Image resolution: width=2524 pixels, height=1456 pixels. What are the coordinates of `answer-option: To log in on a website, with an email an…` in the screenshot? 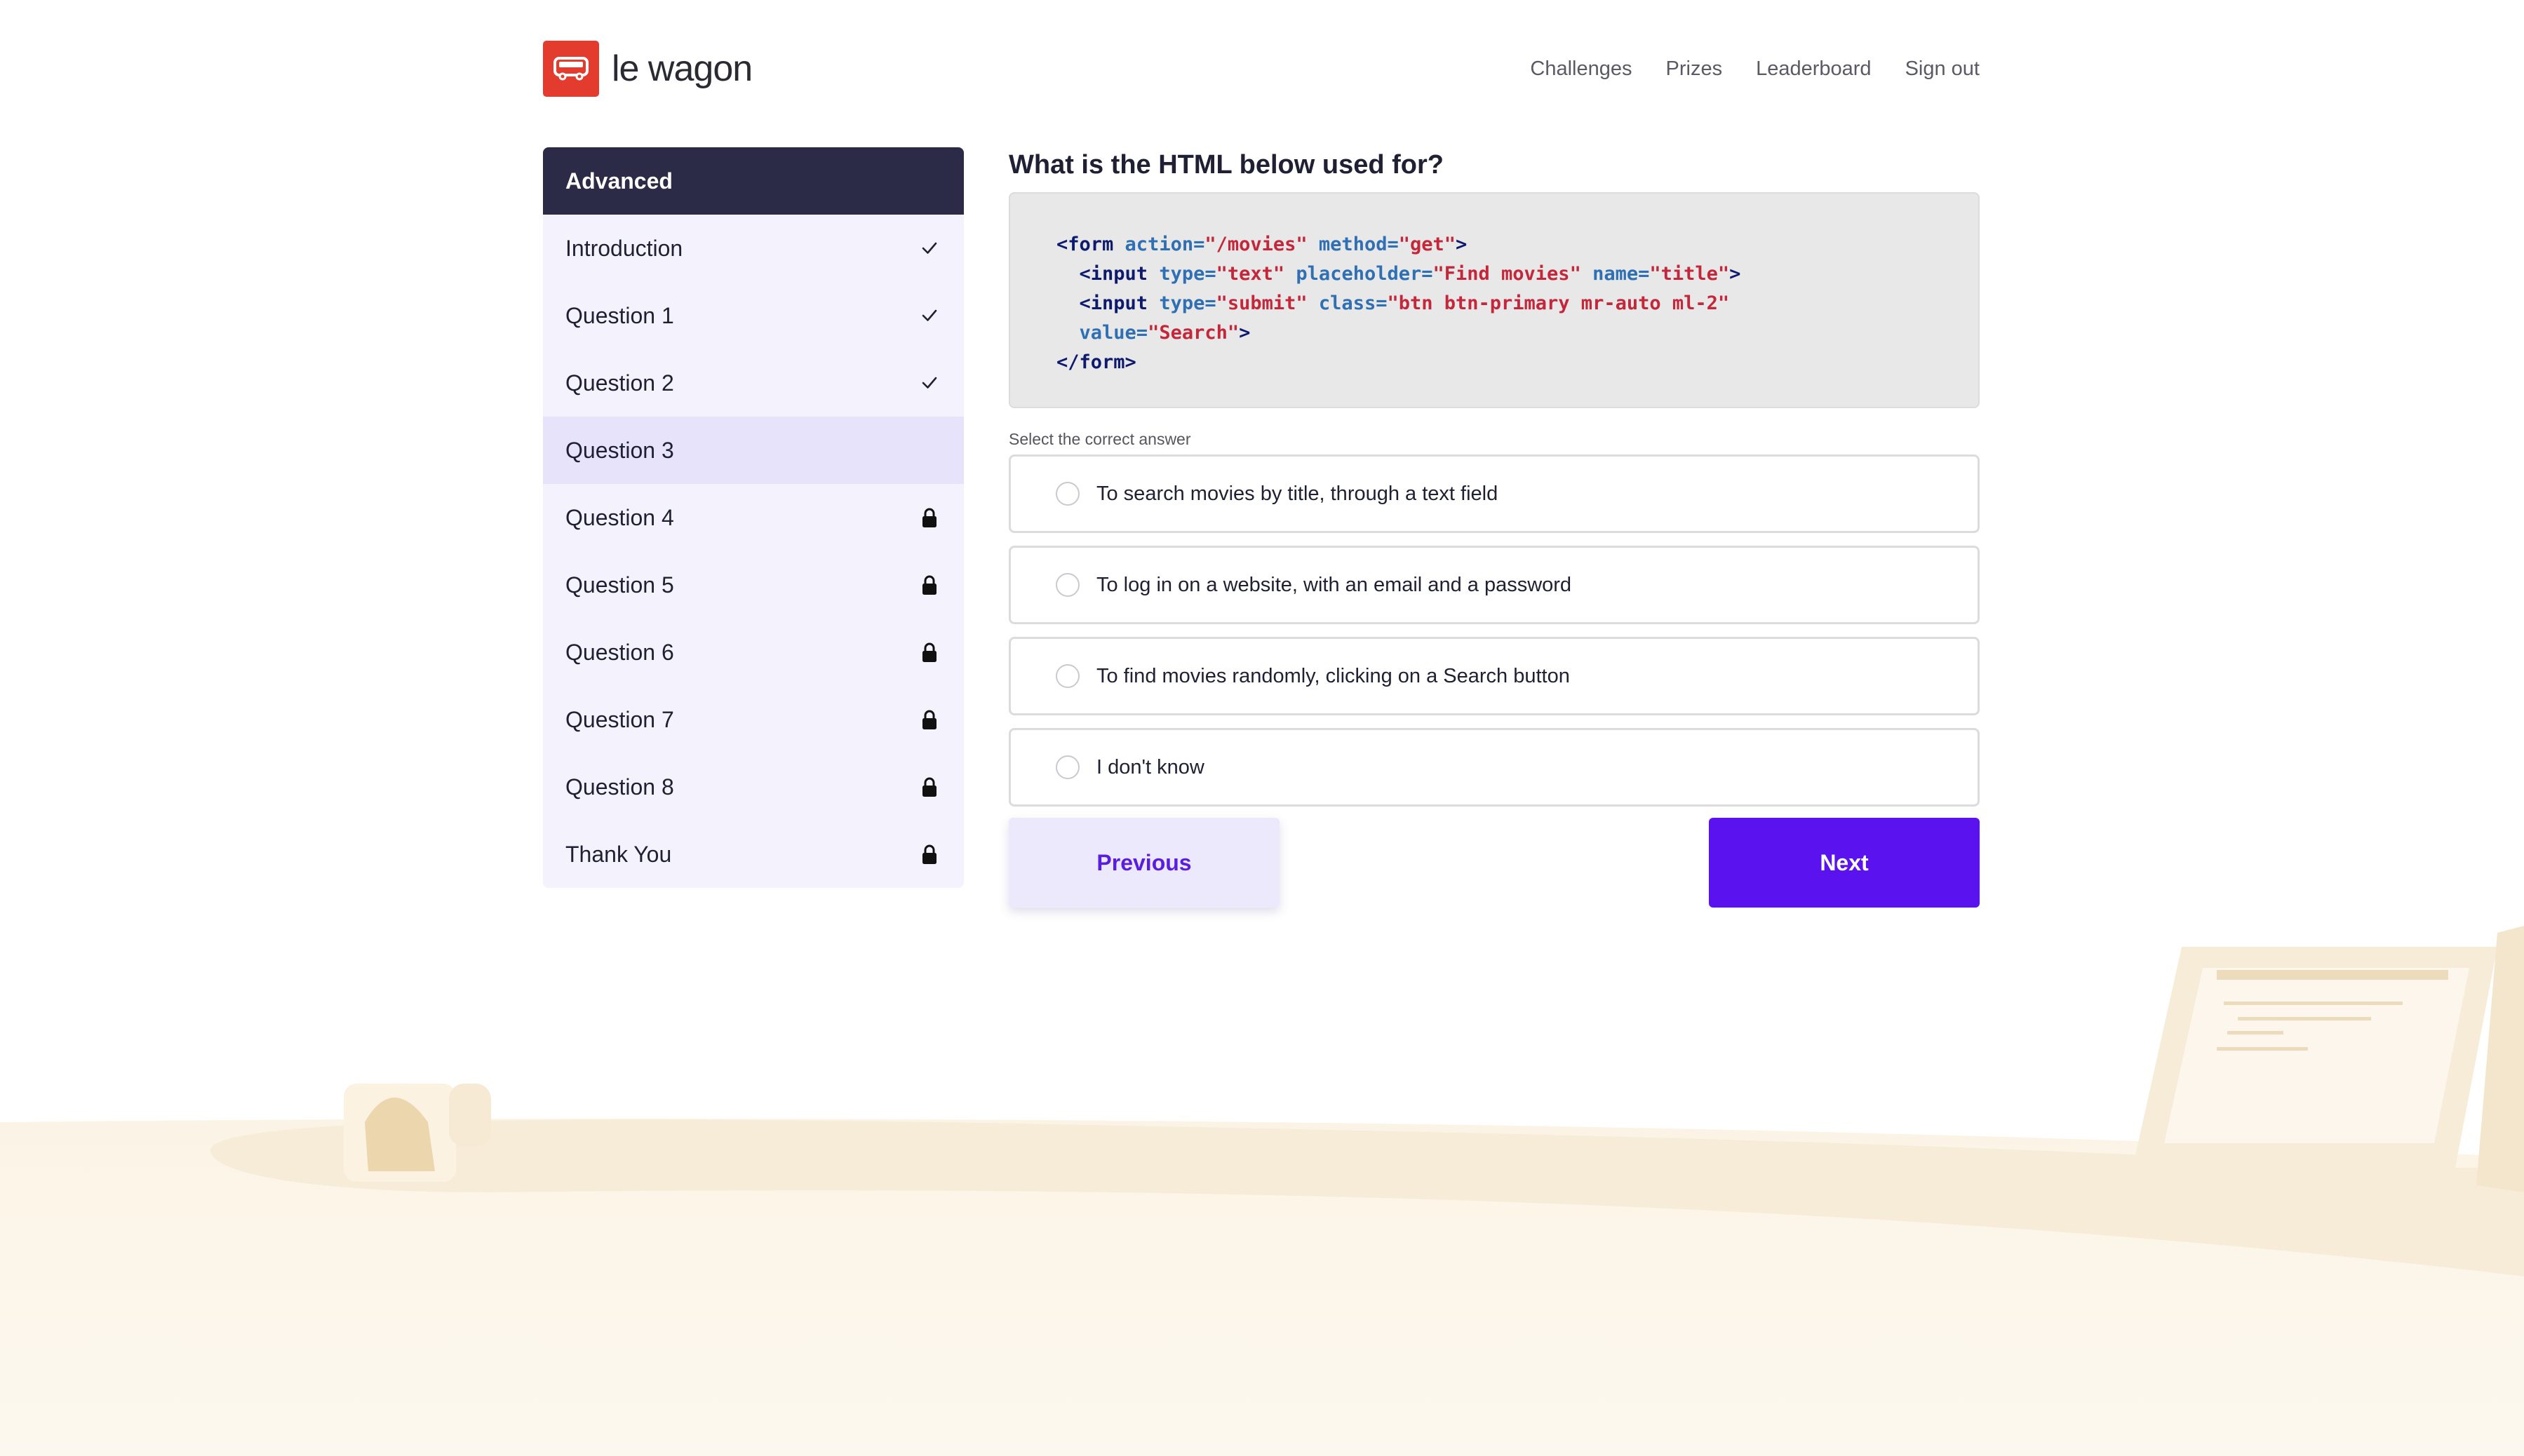 It's located at (1494, 585).